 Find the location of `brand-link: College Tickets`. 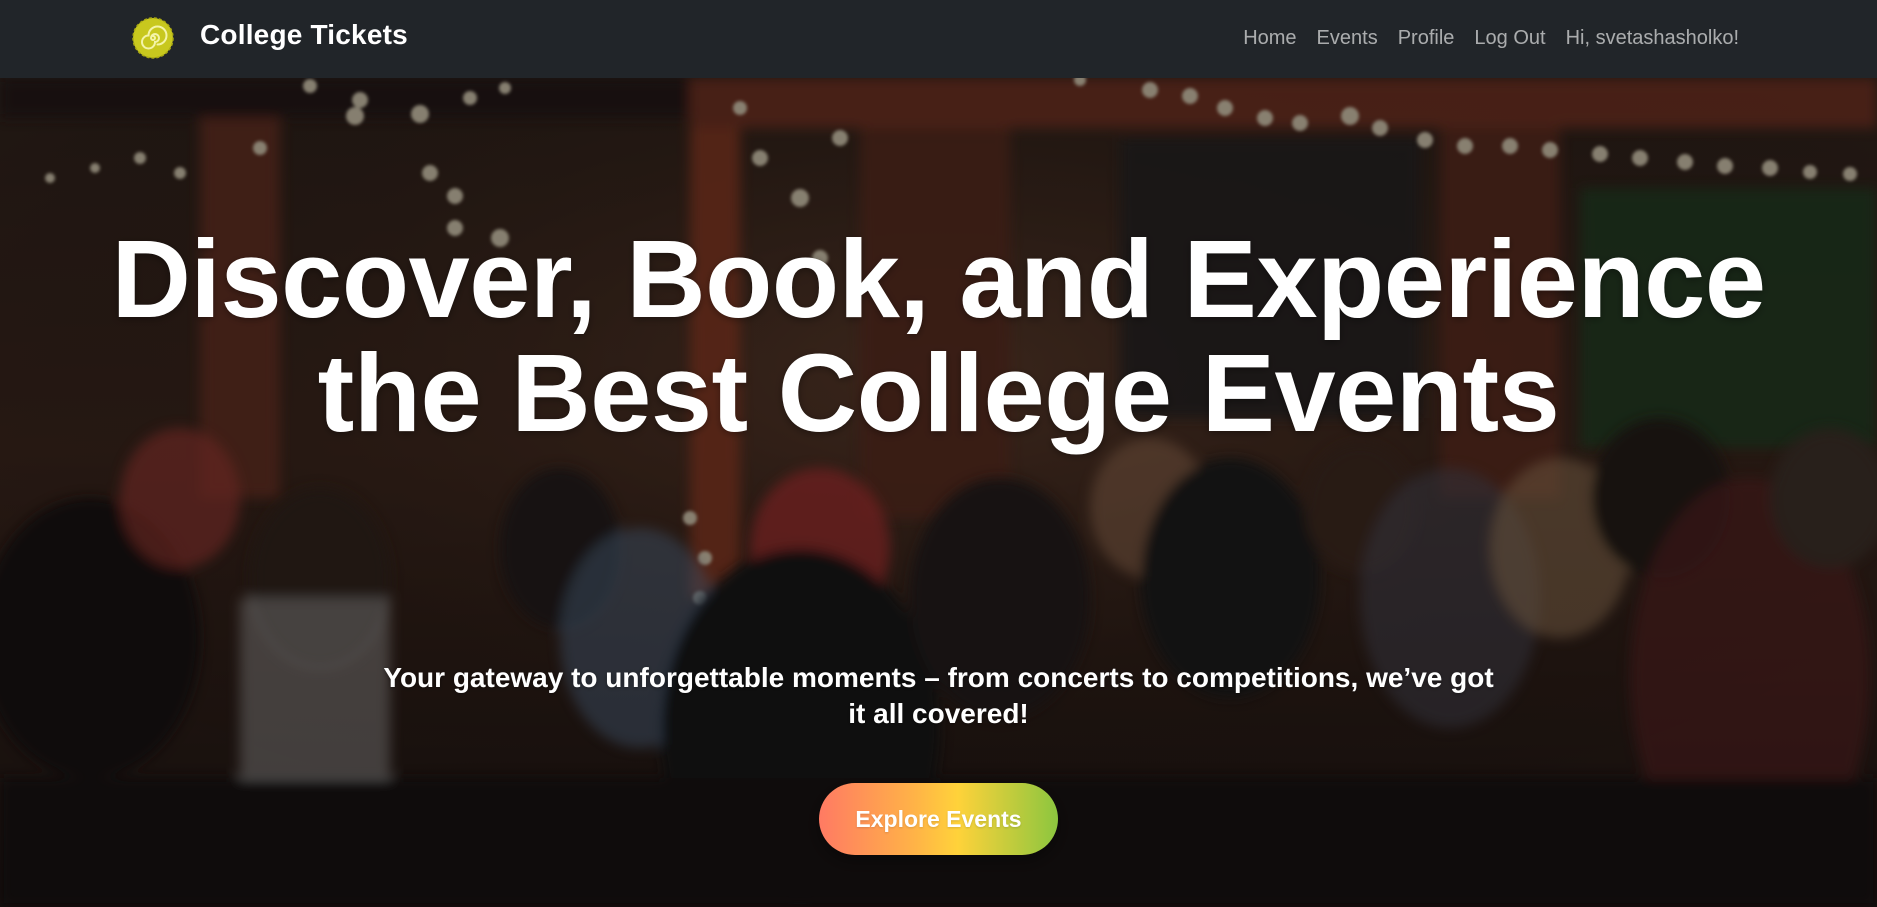

brand-link: College Tickets is located at coordinates (270, 38).